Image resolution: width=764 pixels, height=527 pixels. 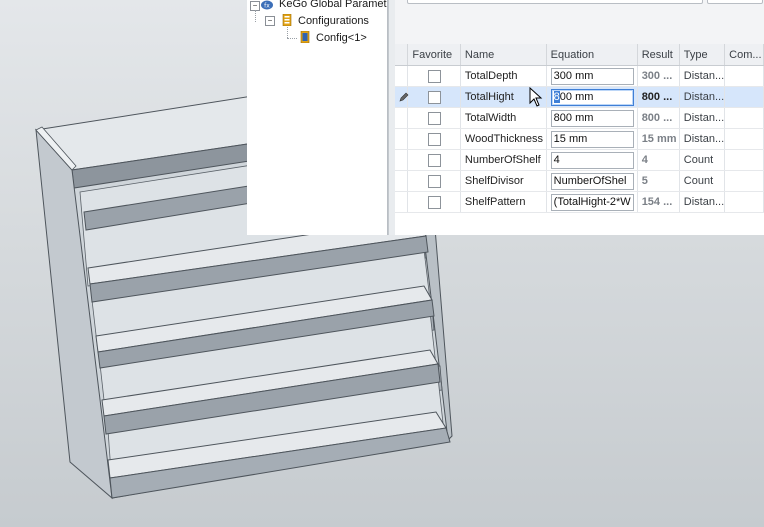 I want to click on table-row: NumberOfShelf 4 4 Count, so click(x=579, y=160).